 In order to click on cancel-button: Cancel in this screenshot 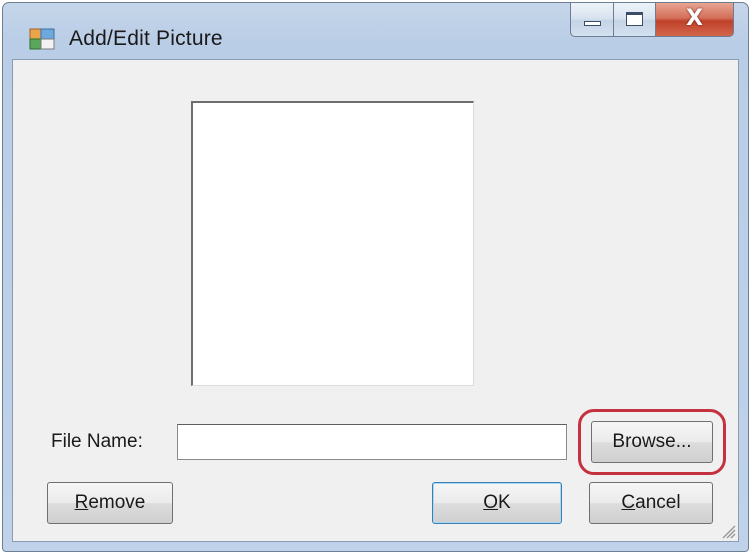, I will do `click(651, 503)`.